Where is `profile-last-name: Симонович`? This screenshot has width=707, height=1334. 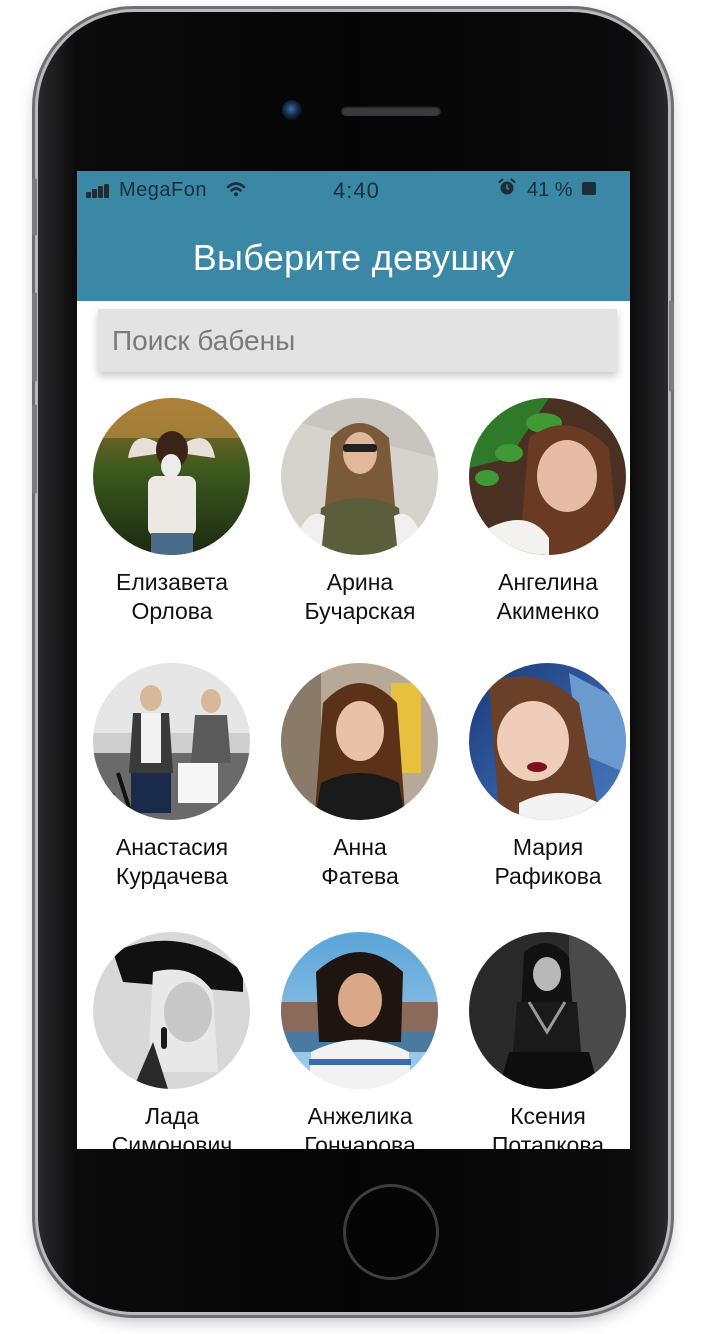
profile-last-name: Симонович is located at coordinates (172, 1140).